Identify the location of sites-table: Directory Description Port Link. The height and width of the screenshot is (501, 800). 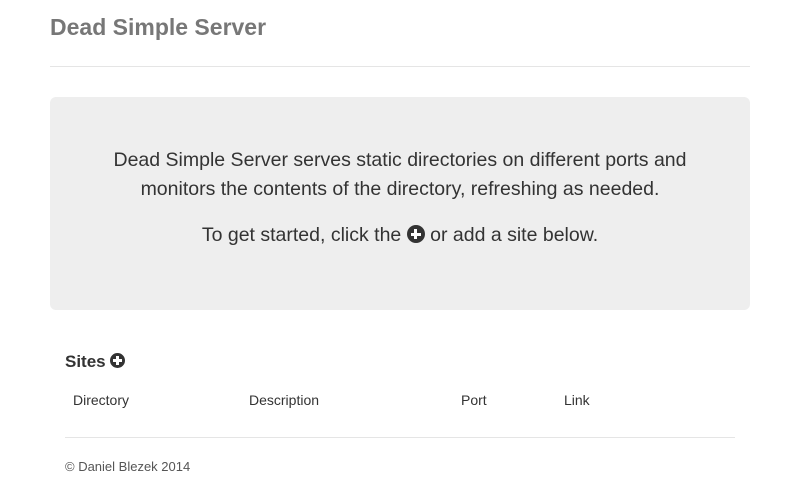
(400, 400).